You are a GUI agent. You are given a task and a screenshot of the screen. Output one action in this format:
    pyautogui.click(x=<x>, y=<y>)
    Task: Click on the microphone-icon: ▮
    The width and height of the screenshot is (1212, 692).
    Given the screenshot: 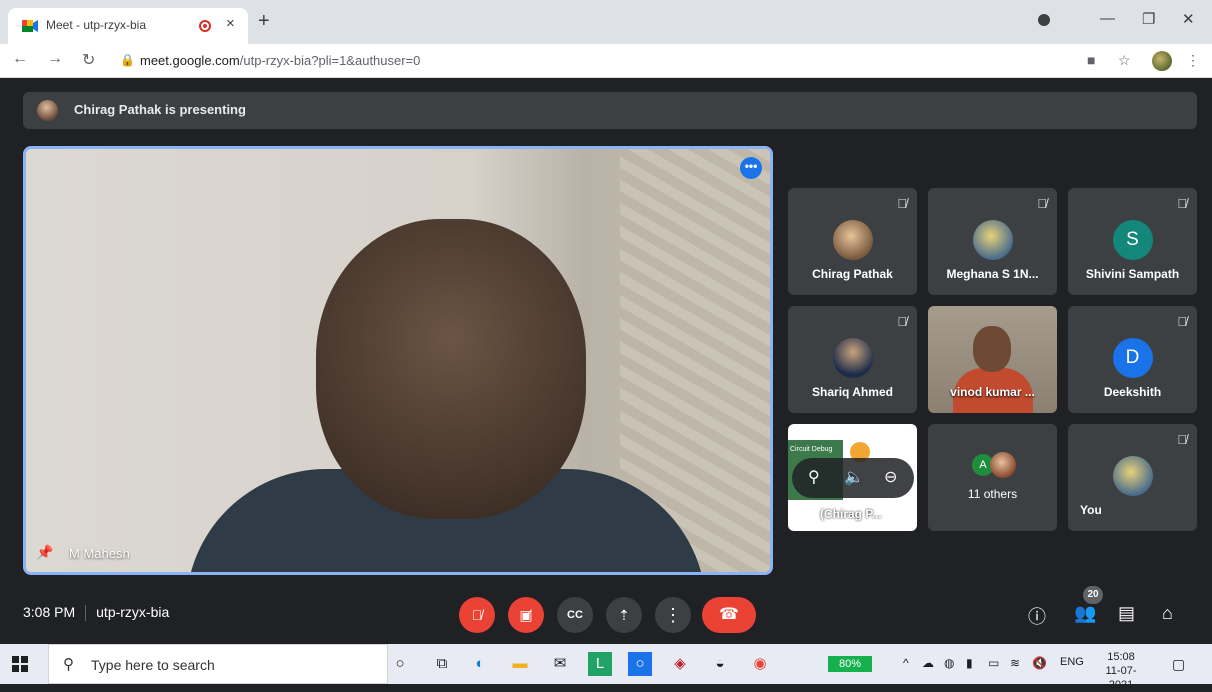 What is the action you would take?
    pyautogui.click(x=969, y=663)
    